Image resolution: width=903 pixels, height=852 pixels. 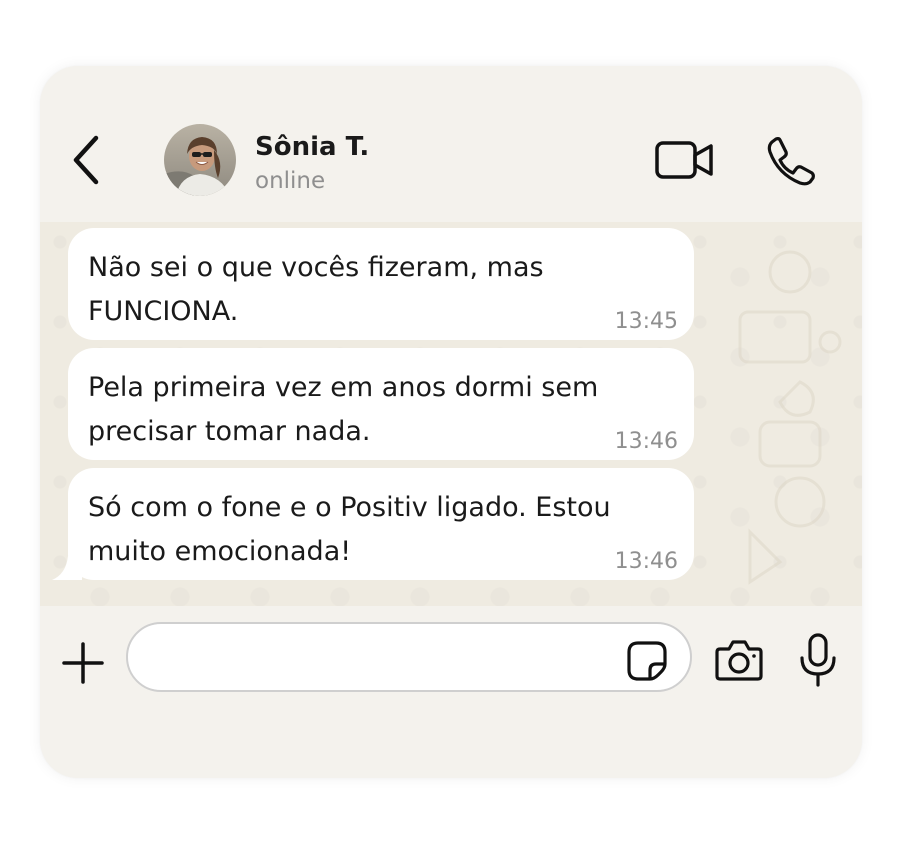 I want to click on bubble-tail, so click(x=67, y=568).